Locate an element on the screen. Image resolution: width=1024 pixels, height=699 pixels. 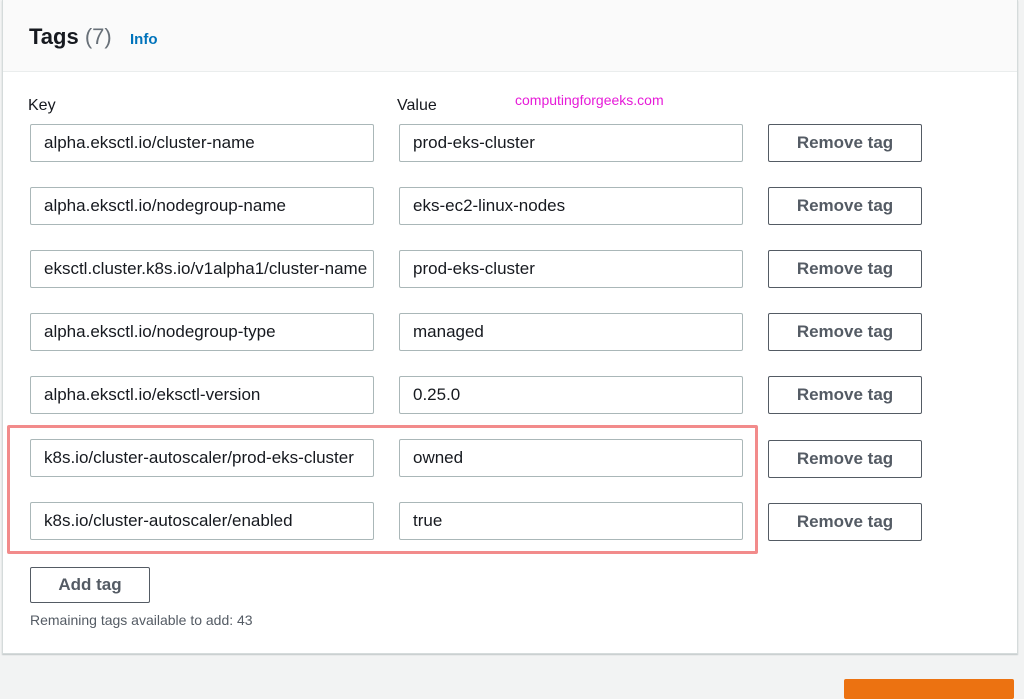
panel-header: Tags (7) Info is located at coordinates (510, 36).